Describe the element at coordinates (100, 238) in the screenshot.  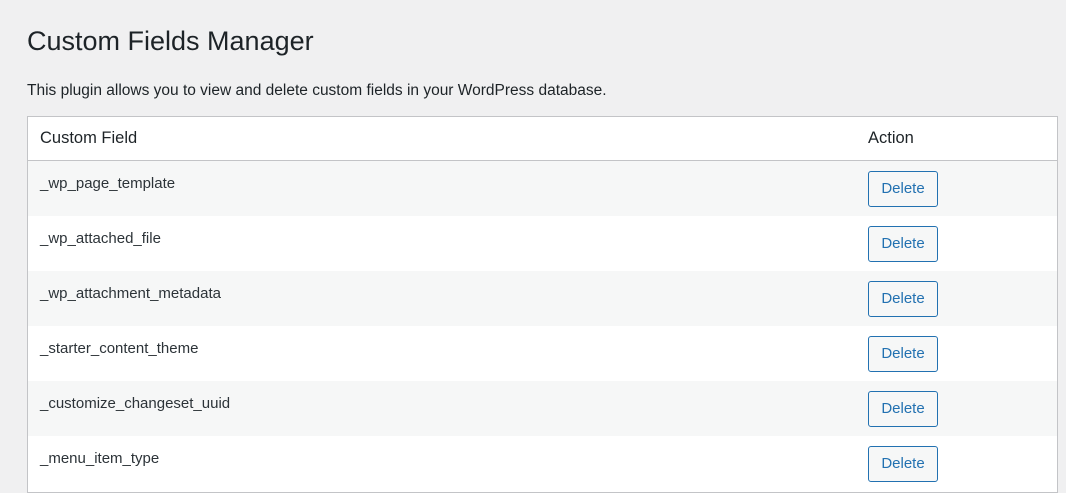
I see `custom-field-name: _wp_attached_file` at that location.